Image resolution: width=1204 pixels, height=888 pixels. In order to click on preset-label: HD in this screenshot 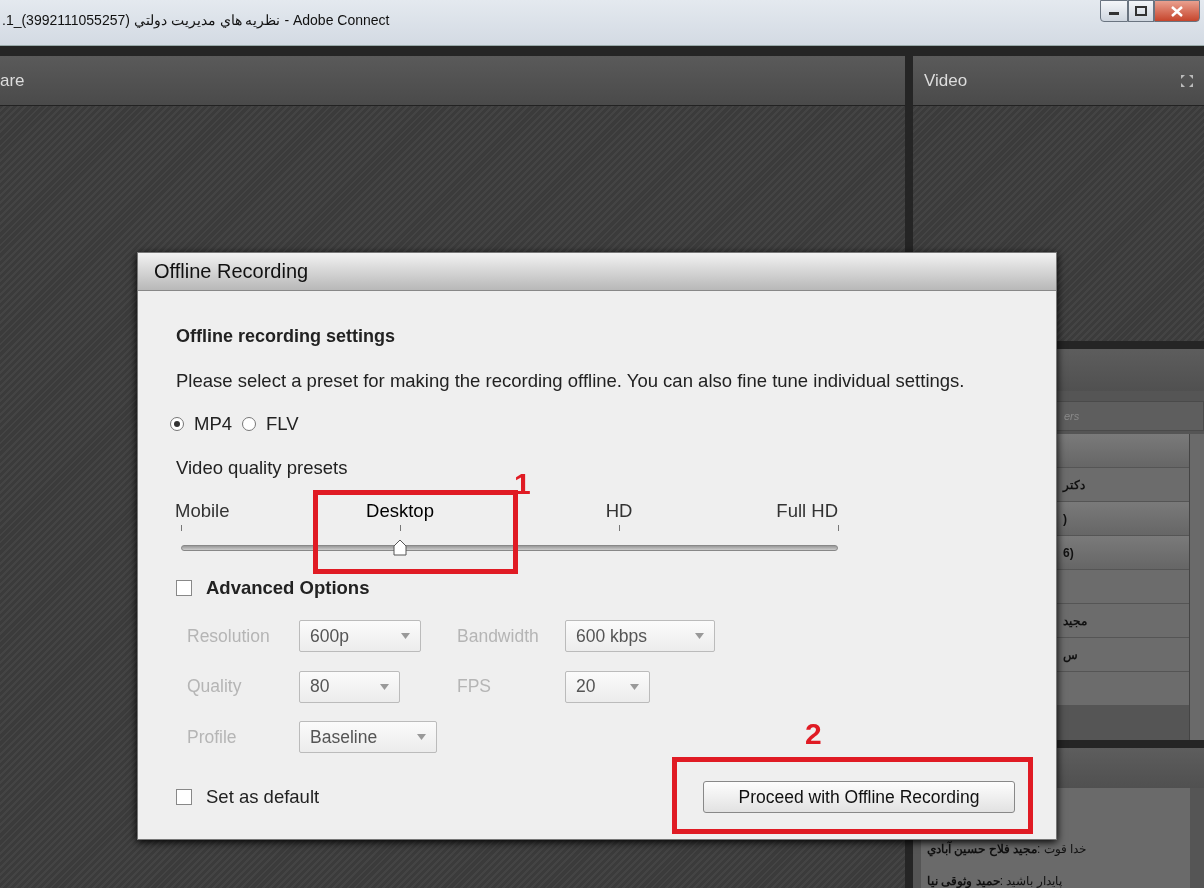, I will do `click(619, 511)`.